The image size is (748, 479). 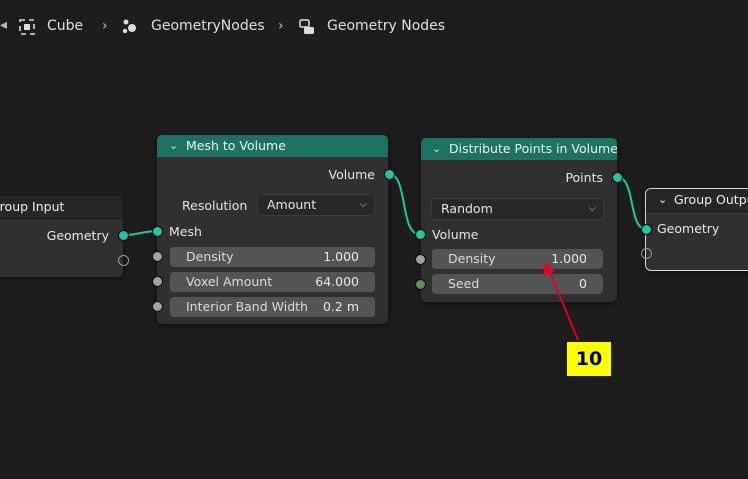 What do you see at coordinates (533, 148) in the screenshot?
I see `node-title: Distribute Points in Volume` at bounding box center [533, 148].